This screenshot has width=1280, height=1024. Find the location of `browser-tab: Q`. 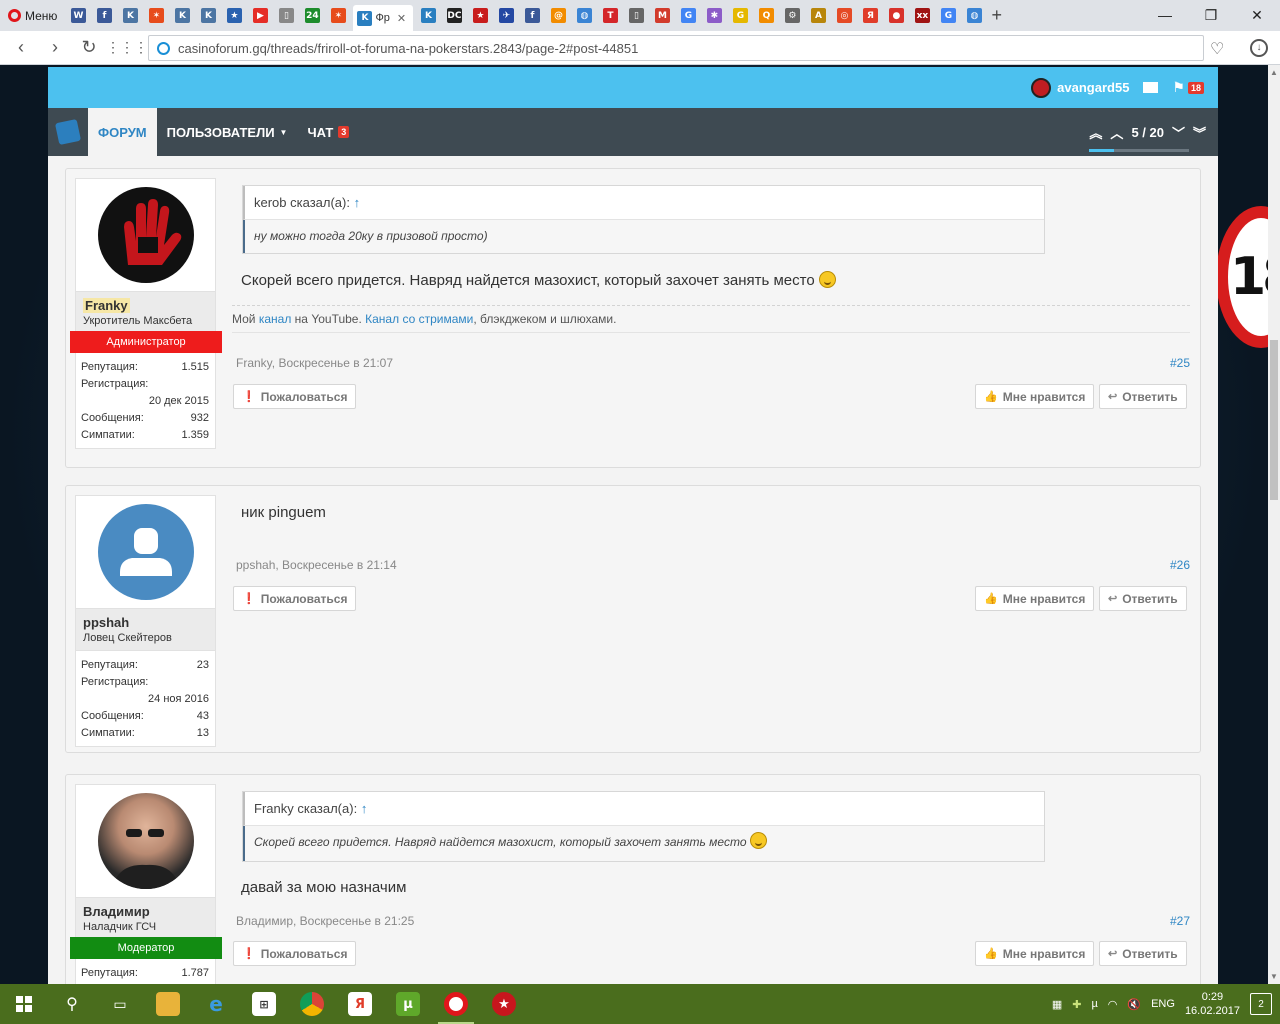

browser-tab: Q is located at coordinates (766, 16).